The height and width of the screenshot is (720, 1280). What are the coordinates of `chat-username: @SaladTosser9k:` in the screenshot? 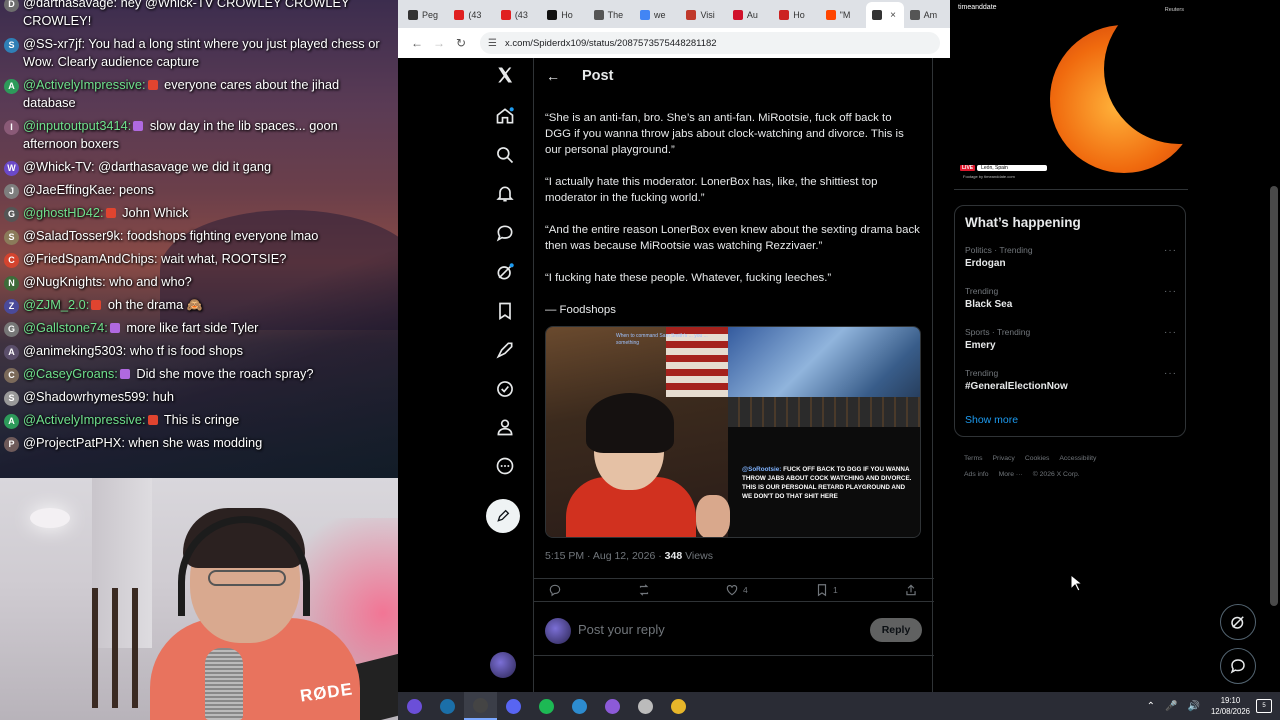 It's located at (73, 235).